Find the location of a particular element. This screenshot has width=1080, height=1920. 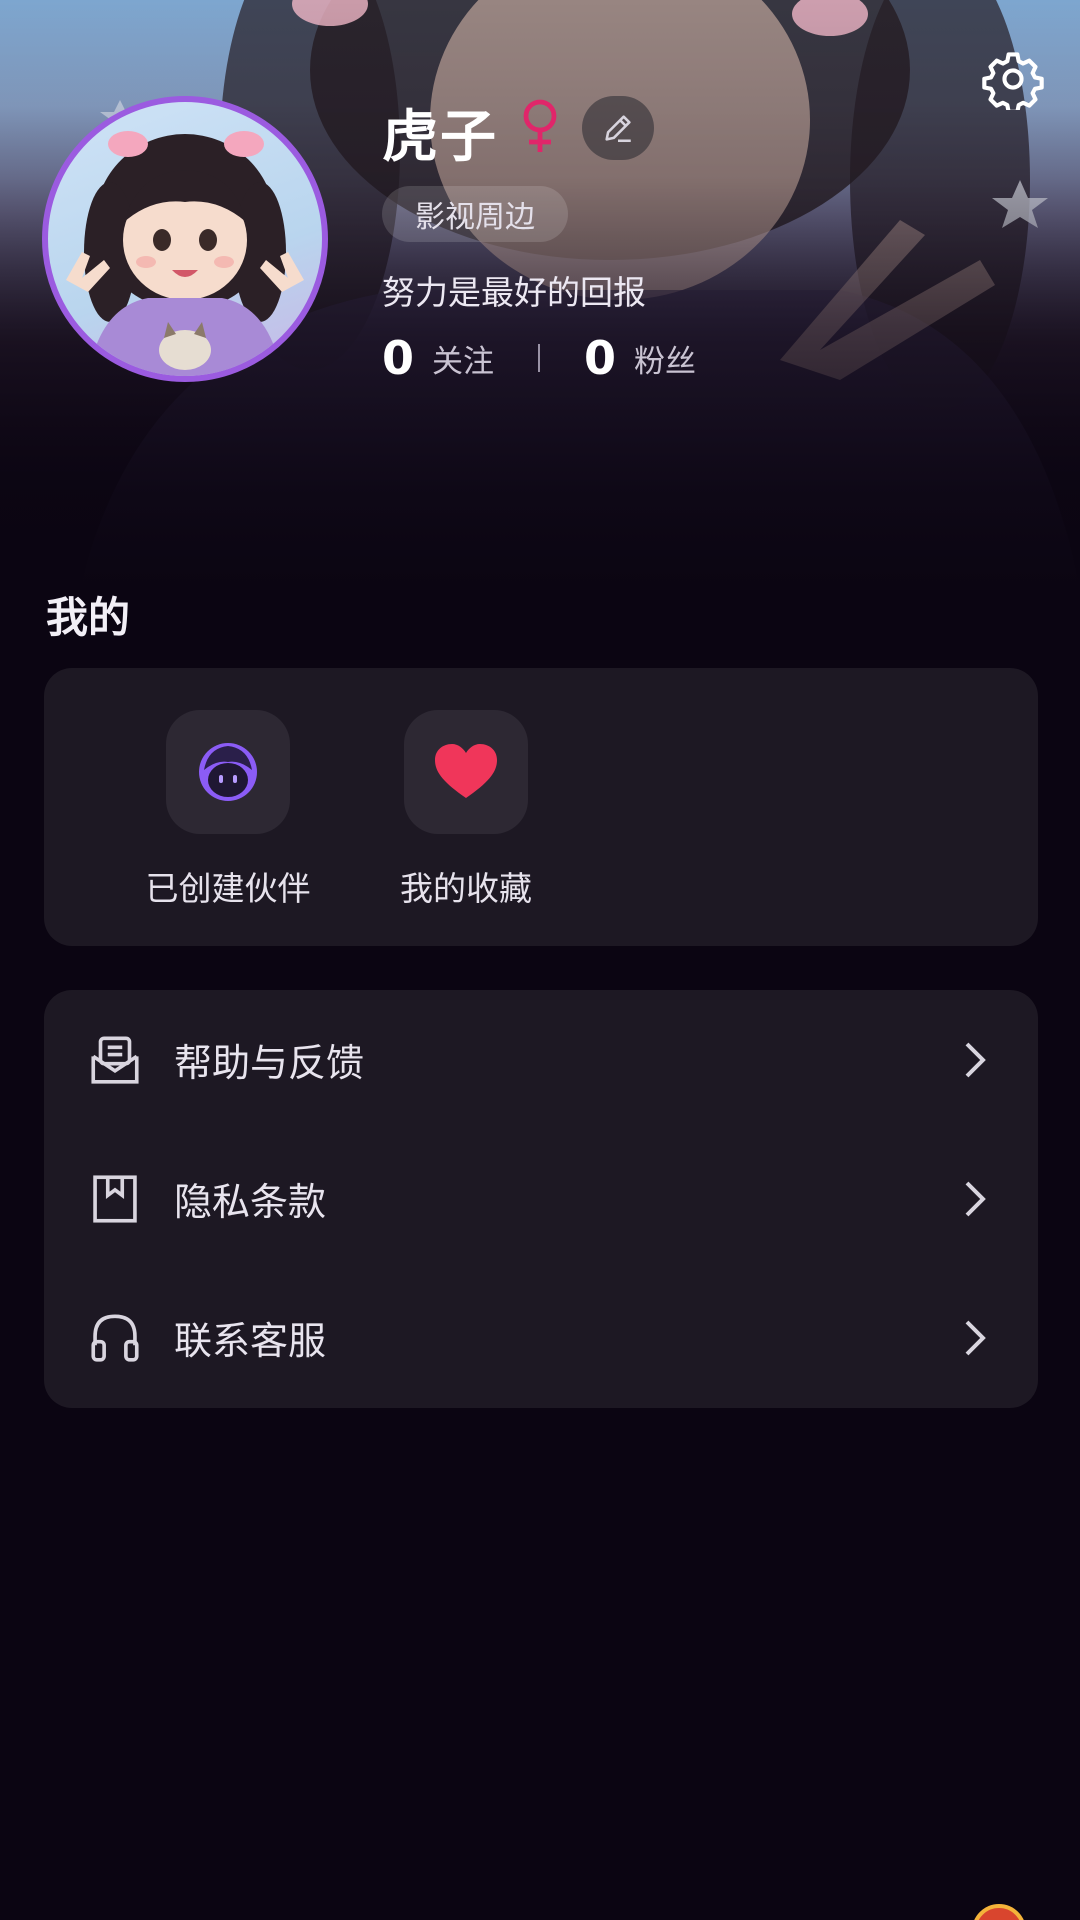

menu-label-help-feedback: 帮助与反馈 is located at coordinates (269, 1063).